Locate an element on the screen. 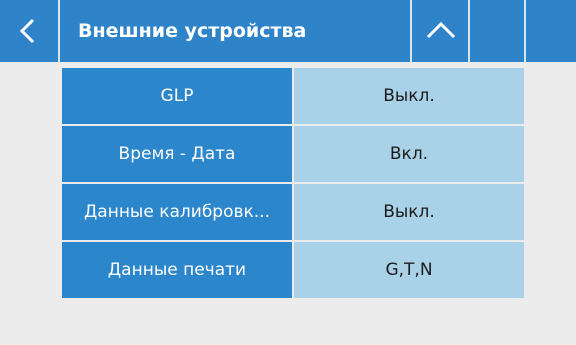 The image size is (576, 345). chevron-left-icon is located at coordinates (27, 31).